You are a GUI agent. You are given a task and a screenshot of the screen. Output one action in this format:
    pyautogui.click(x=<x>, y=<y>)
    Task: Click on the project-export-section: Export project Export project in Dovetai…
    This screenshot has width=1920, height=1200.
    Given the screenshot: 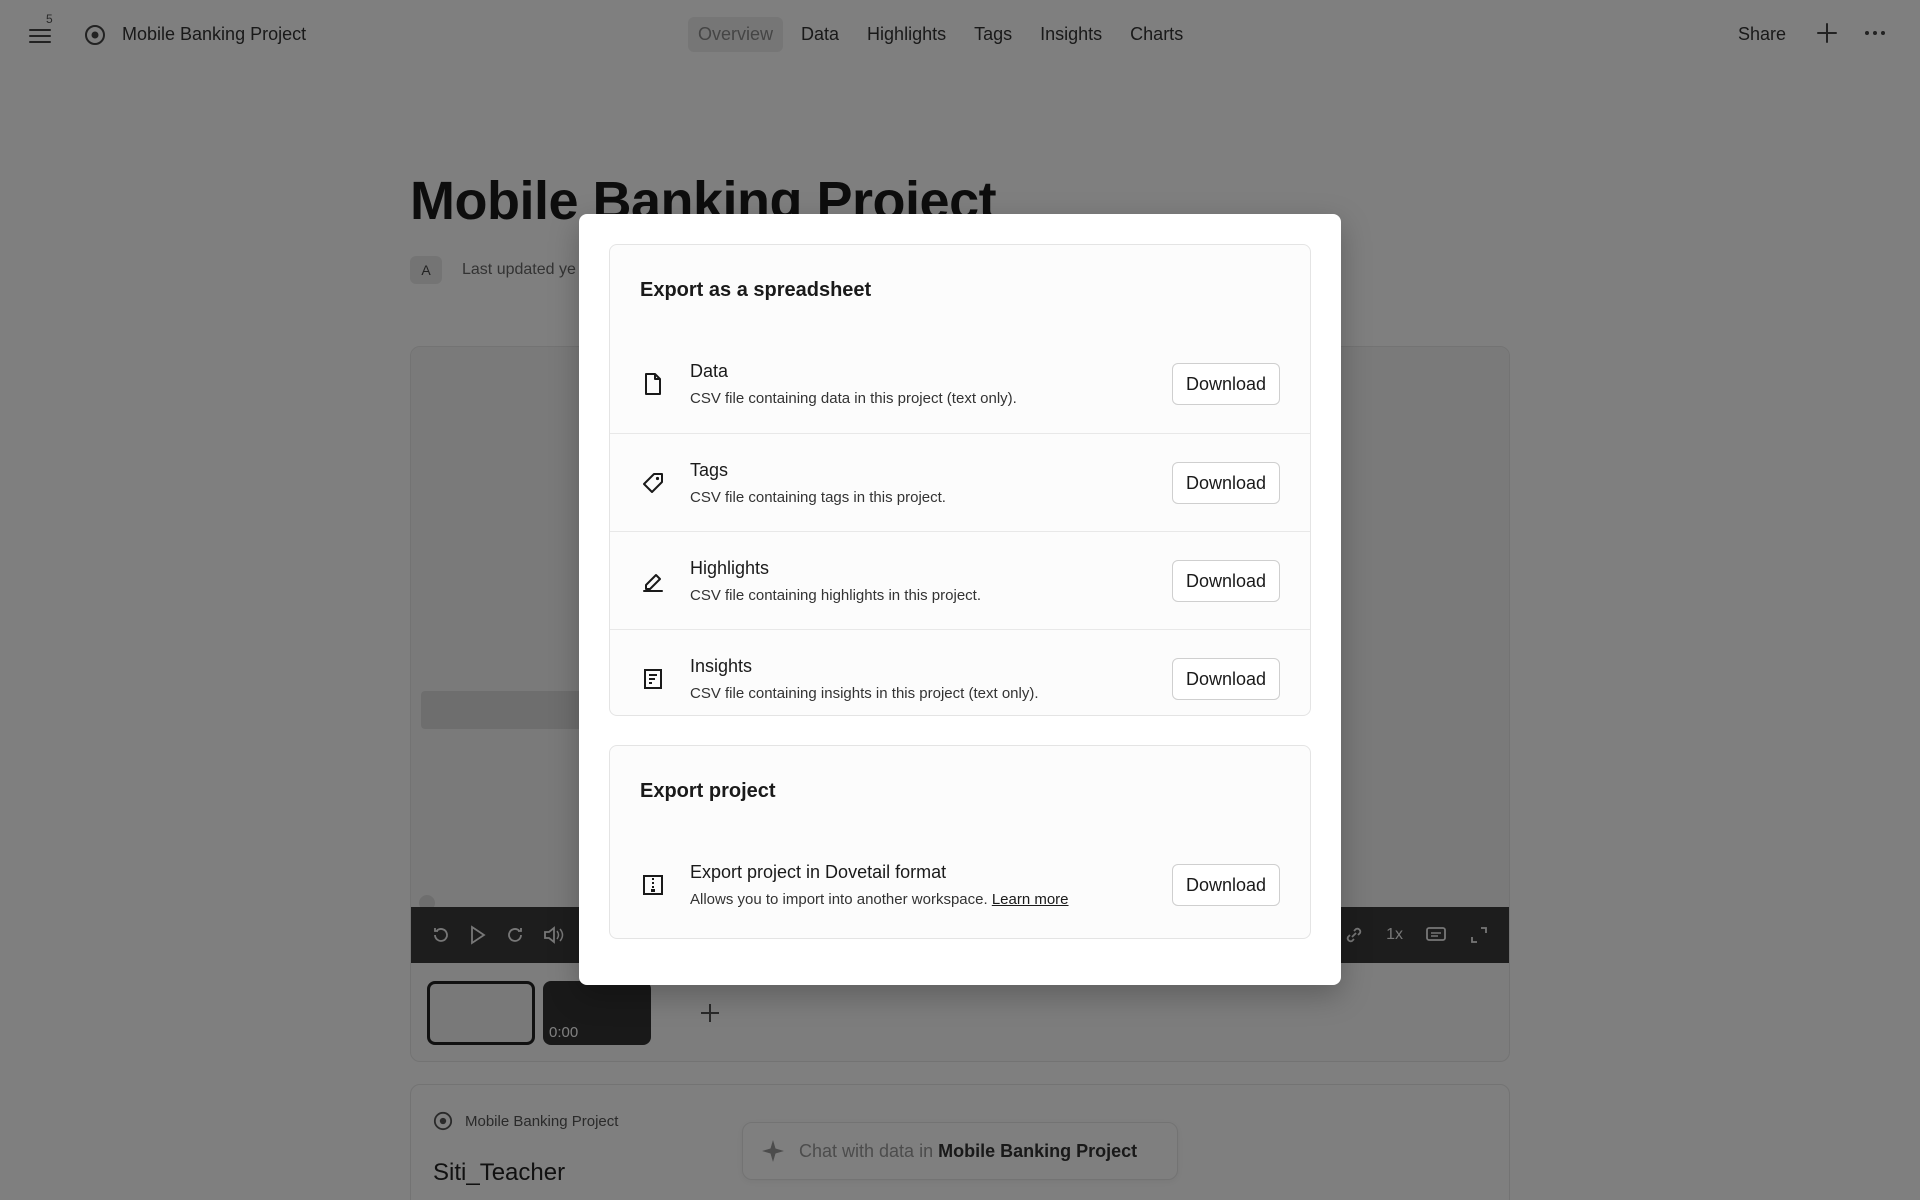 What is the action you would take?
    pyautogui.click(x=960, y=842)
    